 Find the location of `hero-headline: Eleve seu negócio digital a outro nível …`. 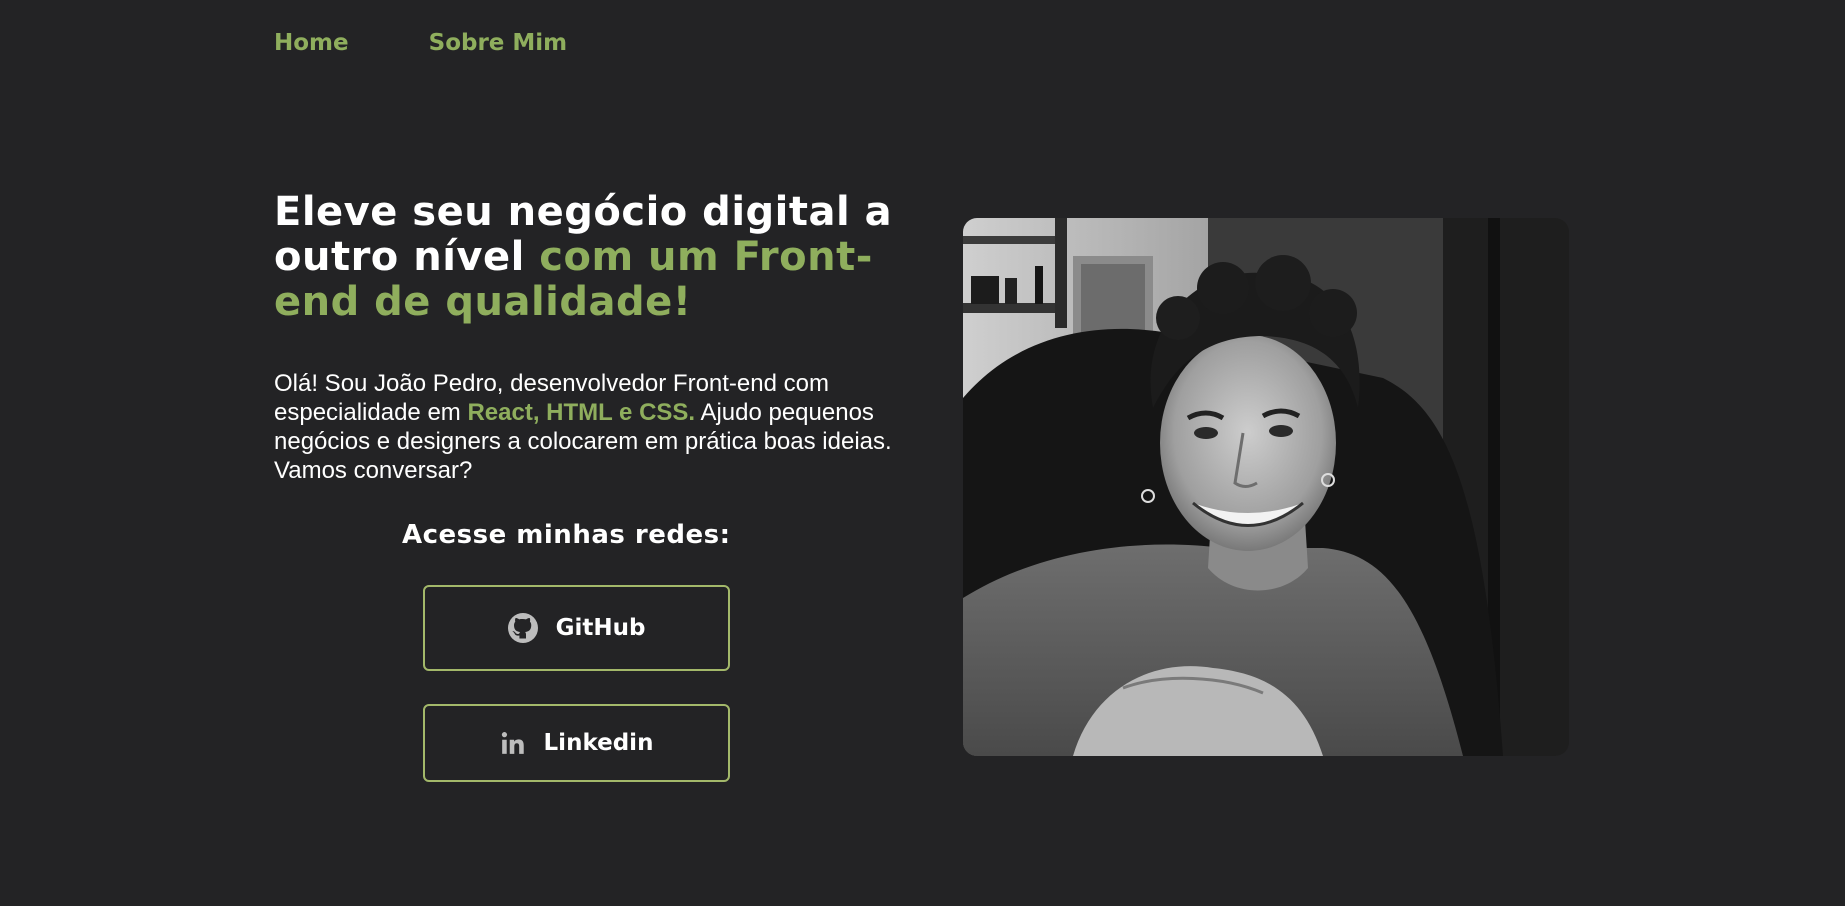

hero-headline: Eleve seu negócio digital a outro nível … is located at coordinates (584, 257).